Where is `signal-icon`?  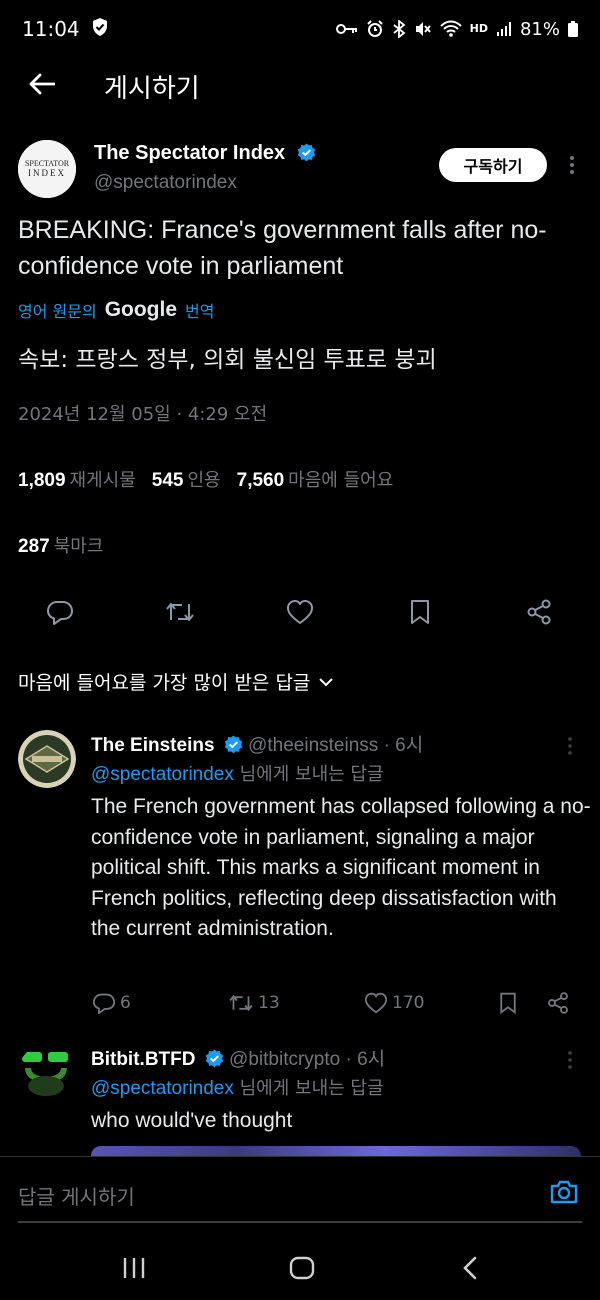
signal-icon is located at coordinates (504, 29).